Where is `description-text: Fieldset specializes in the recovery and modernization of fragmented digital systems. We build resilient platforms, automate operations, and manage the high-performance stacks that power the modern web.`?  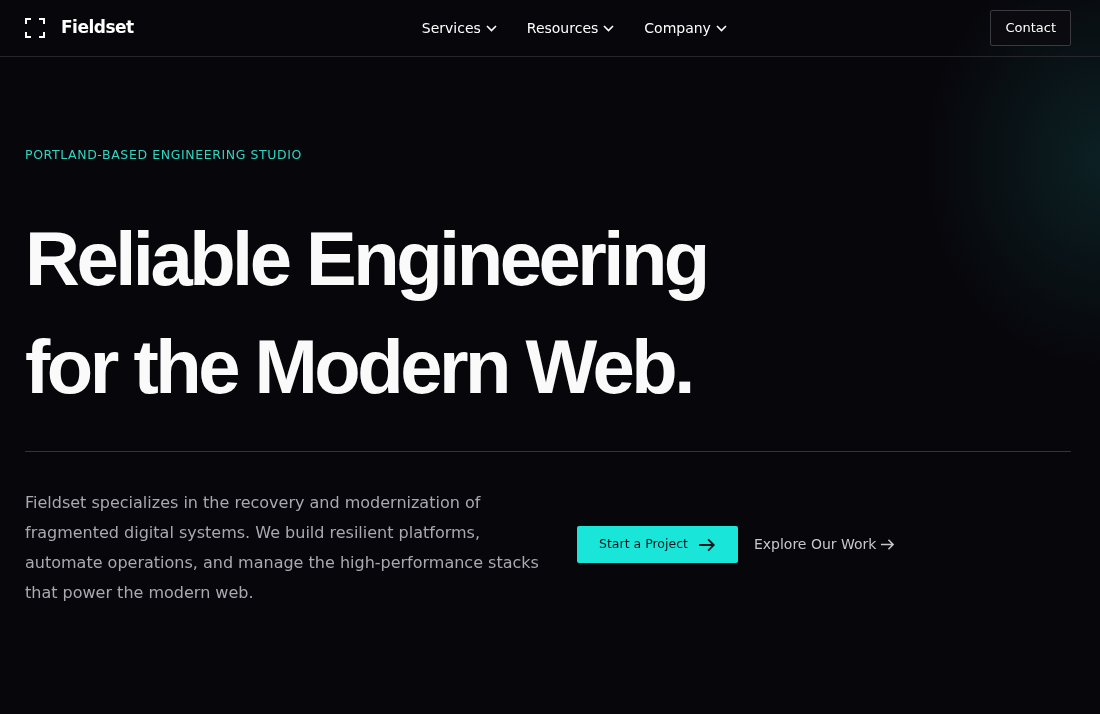
description-text: Fieldset specializes in the recovery and modernization of fragmented digital systems. We build resilient platforms, automate operations, and manage the high-performance stacks that power the modern web. is located at coordinates (282, 547).